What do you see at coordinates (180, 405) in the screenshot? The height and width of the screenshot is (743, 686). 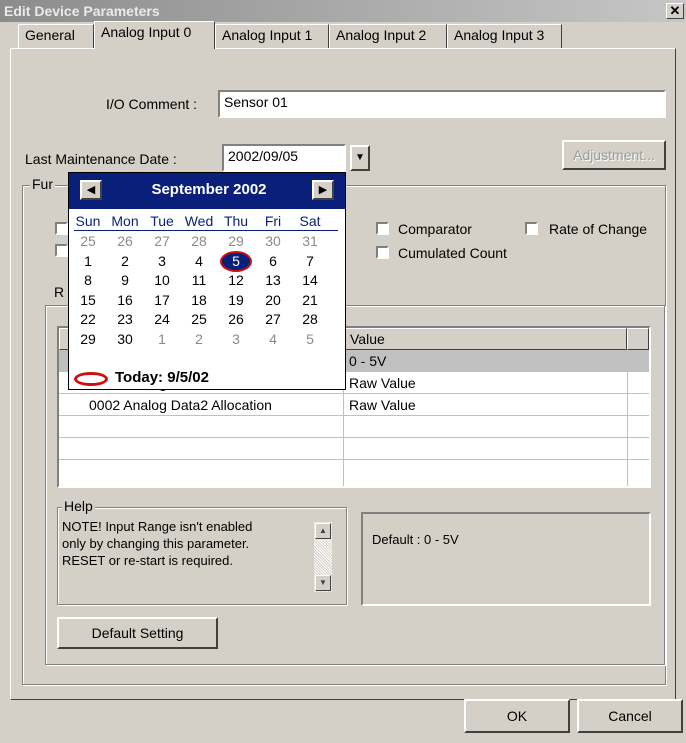 I see `row-name: 0002 Analog Data2 Allocation` at bounding box center [180, 405].